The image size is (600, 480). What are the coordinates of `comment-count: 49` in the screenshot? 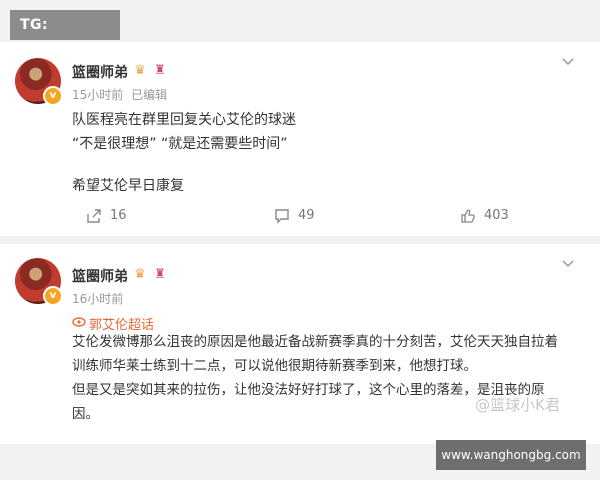 It's located at (306, 215).